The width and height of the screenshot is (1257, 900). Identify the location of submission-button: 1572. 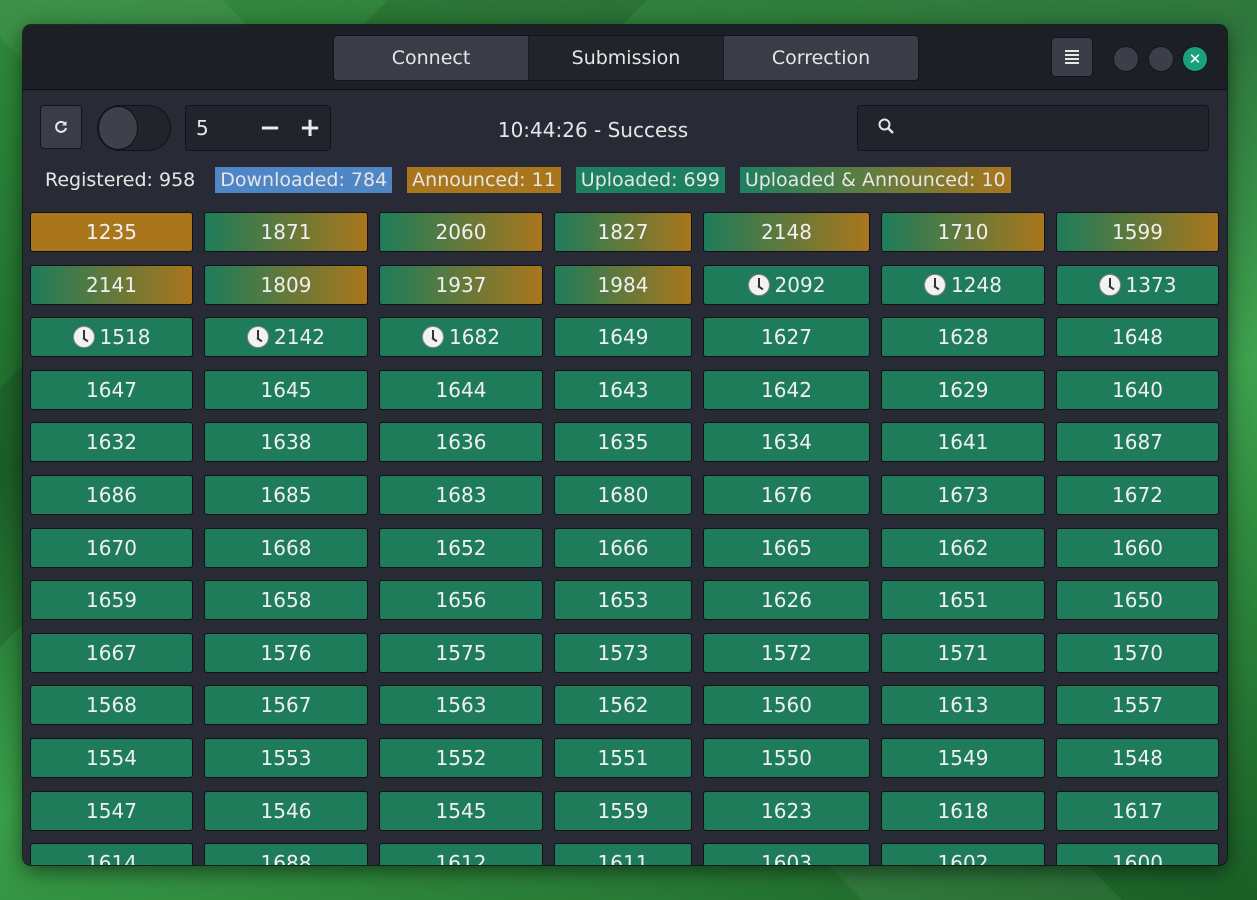
(786, 652).